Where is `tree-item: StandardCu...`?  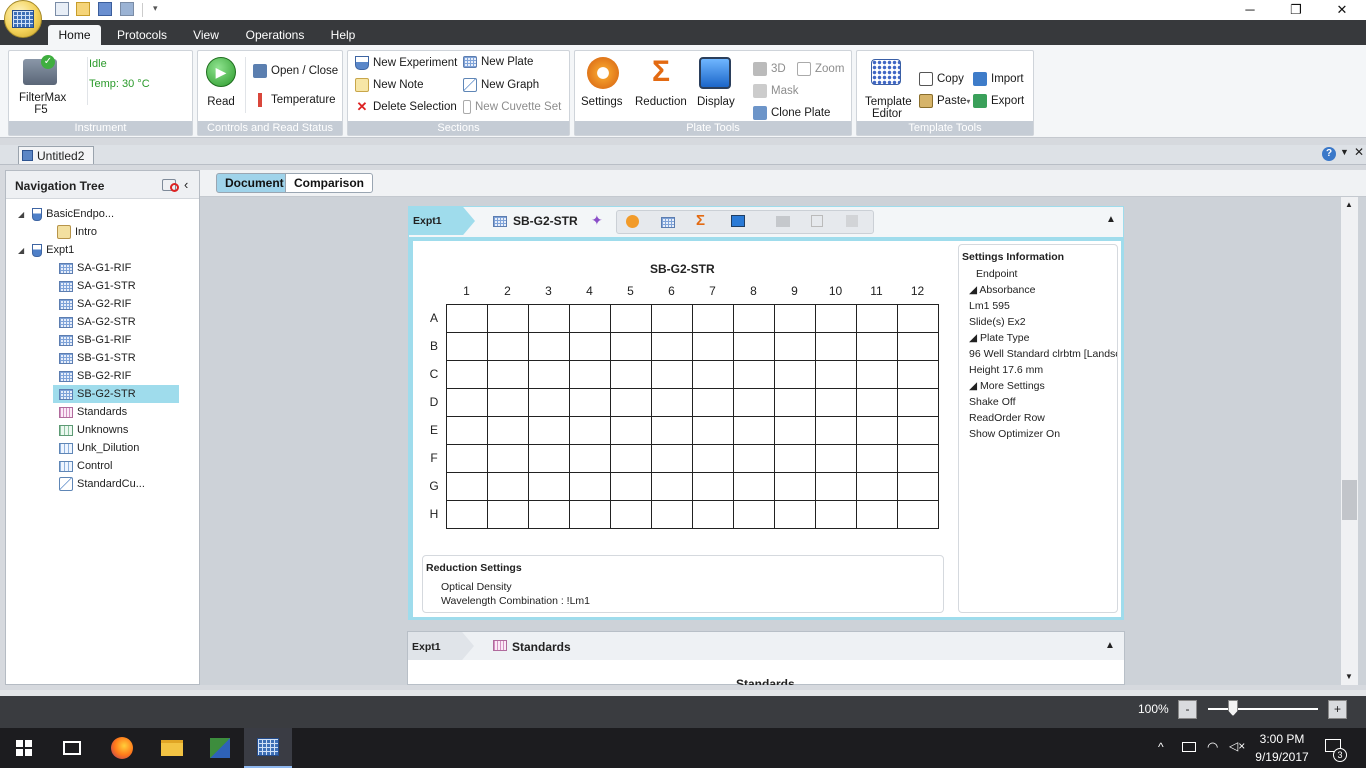
tree-item: StandardCu... is located at coordinates (102, 484).